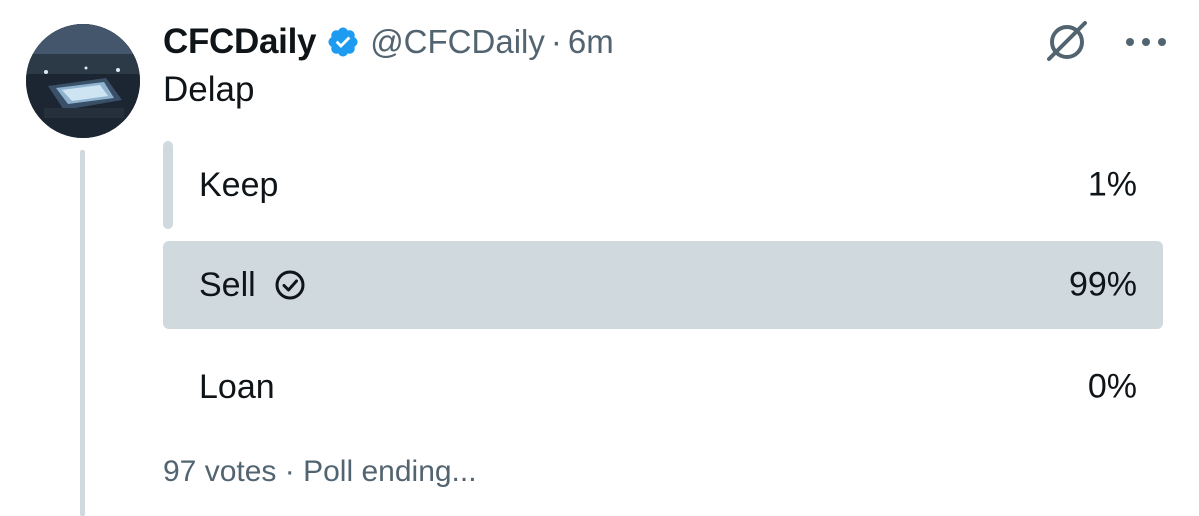 The width and height of the screenshot is (1199, 516). I want to click on avatar, so click(83, 81).